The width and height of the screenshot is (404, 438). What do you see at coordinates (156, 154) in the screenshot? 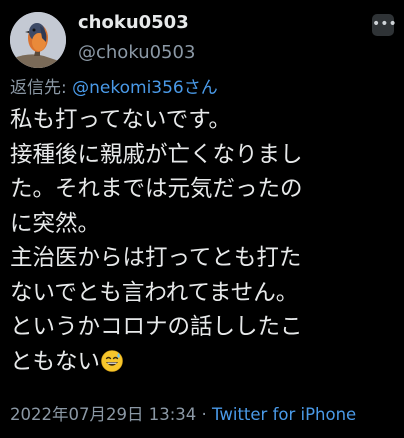
I see `tweet-text-line: 接種後に親戚が亡くなりまし` at bounding box center [156, 154].